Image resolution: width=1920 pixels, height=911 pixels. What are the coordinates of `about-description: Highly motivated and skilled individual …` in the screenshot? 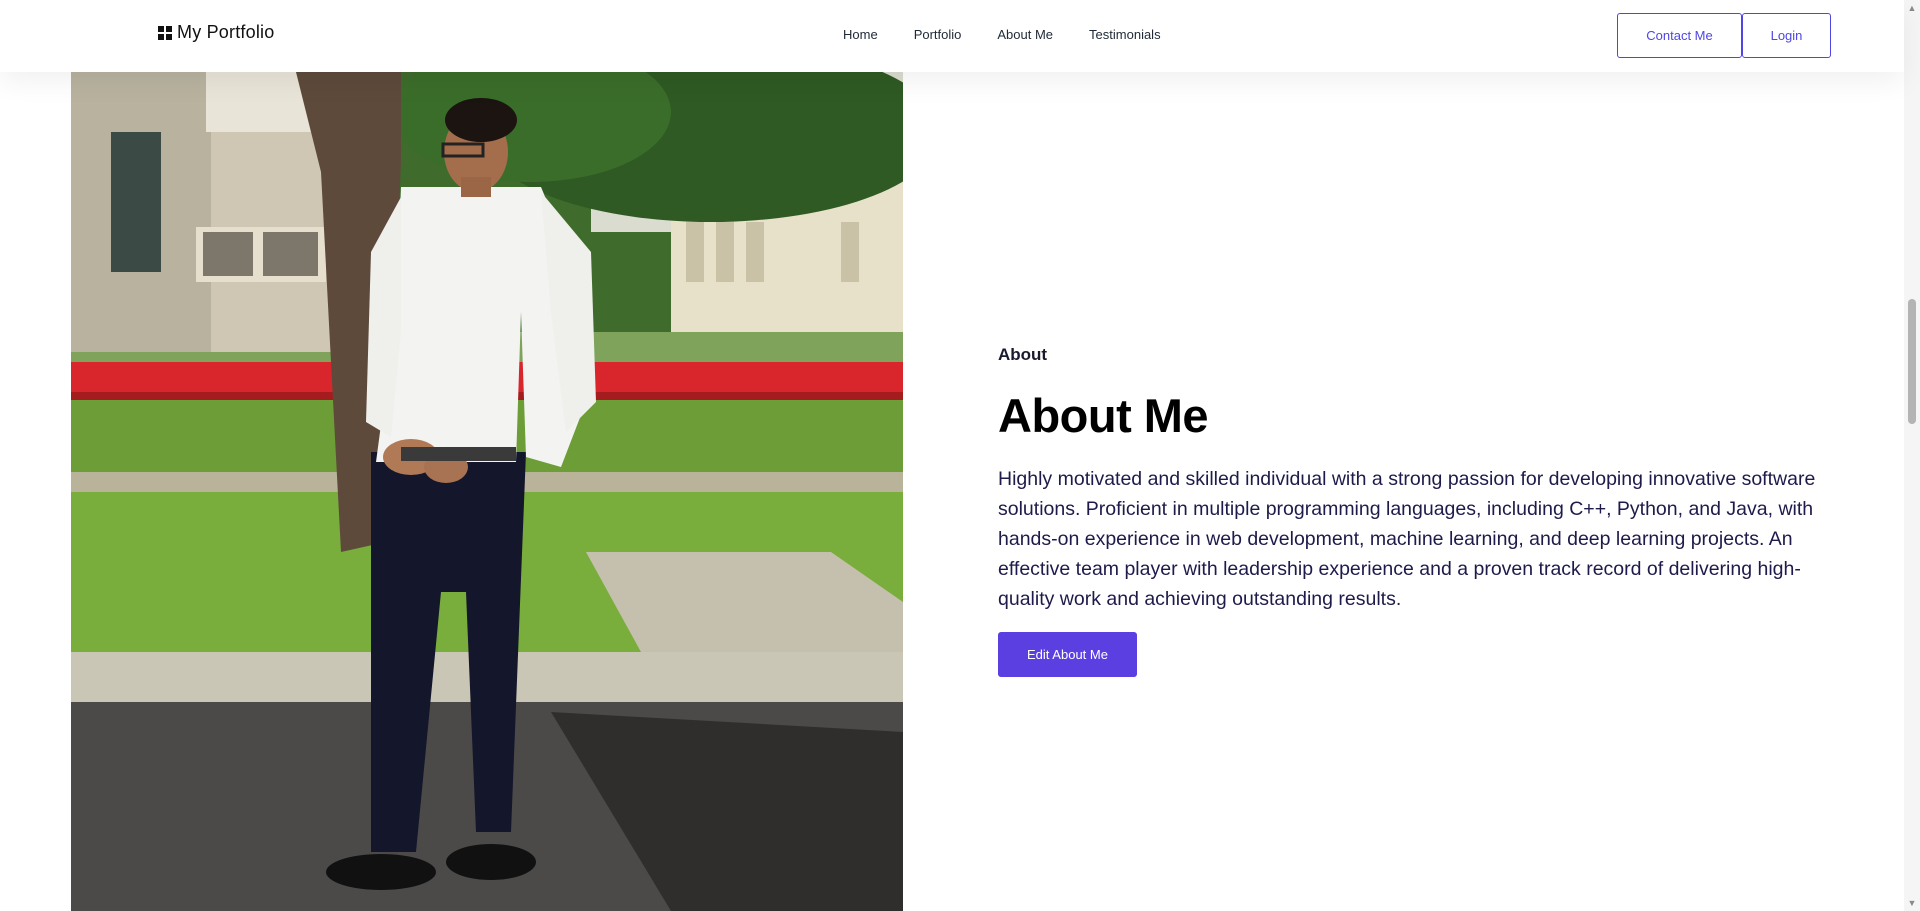 It's located at (1407, 539).